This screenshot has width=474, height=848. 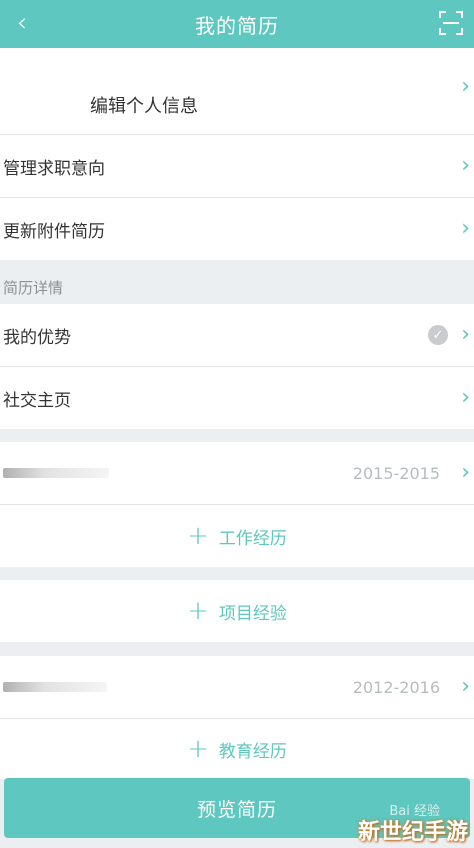 What do you see at coordinates (144, 106) in the screenshot?
I see `edit-profile-label: 编辑个人信息` at bounding box center [144, 106].